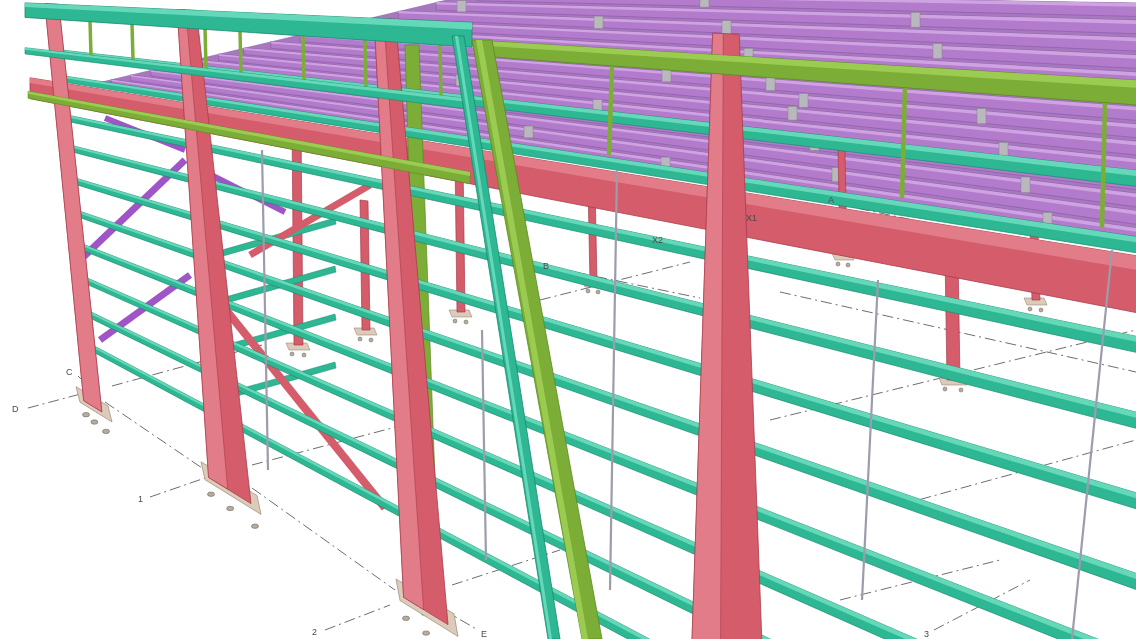  I want to click on grid-label: B, so click(546, 266).